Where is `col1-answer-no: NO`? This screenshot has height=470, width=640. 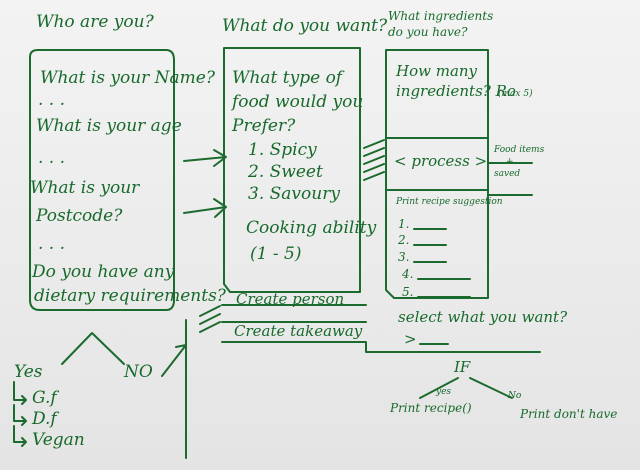
col1-answer-no: NO is located at coordinates (138, 372).